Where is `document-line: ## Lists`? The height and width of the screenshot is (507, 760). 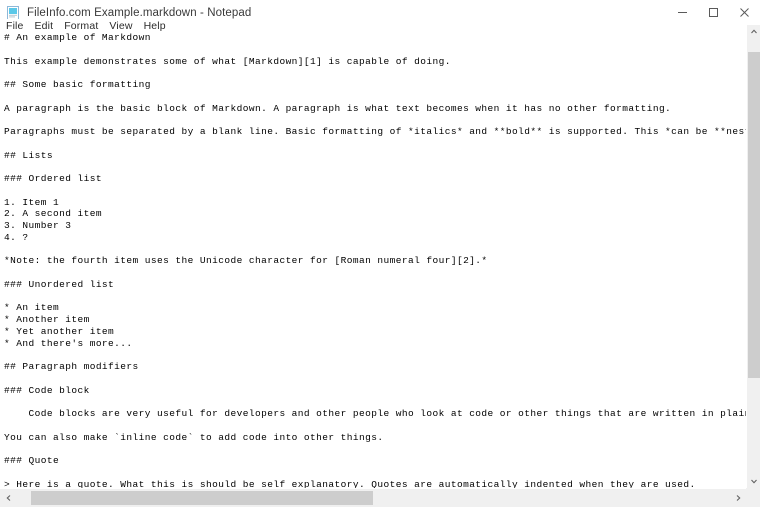 document-line: ## Lists is located at coordinates (28, 155).